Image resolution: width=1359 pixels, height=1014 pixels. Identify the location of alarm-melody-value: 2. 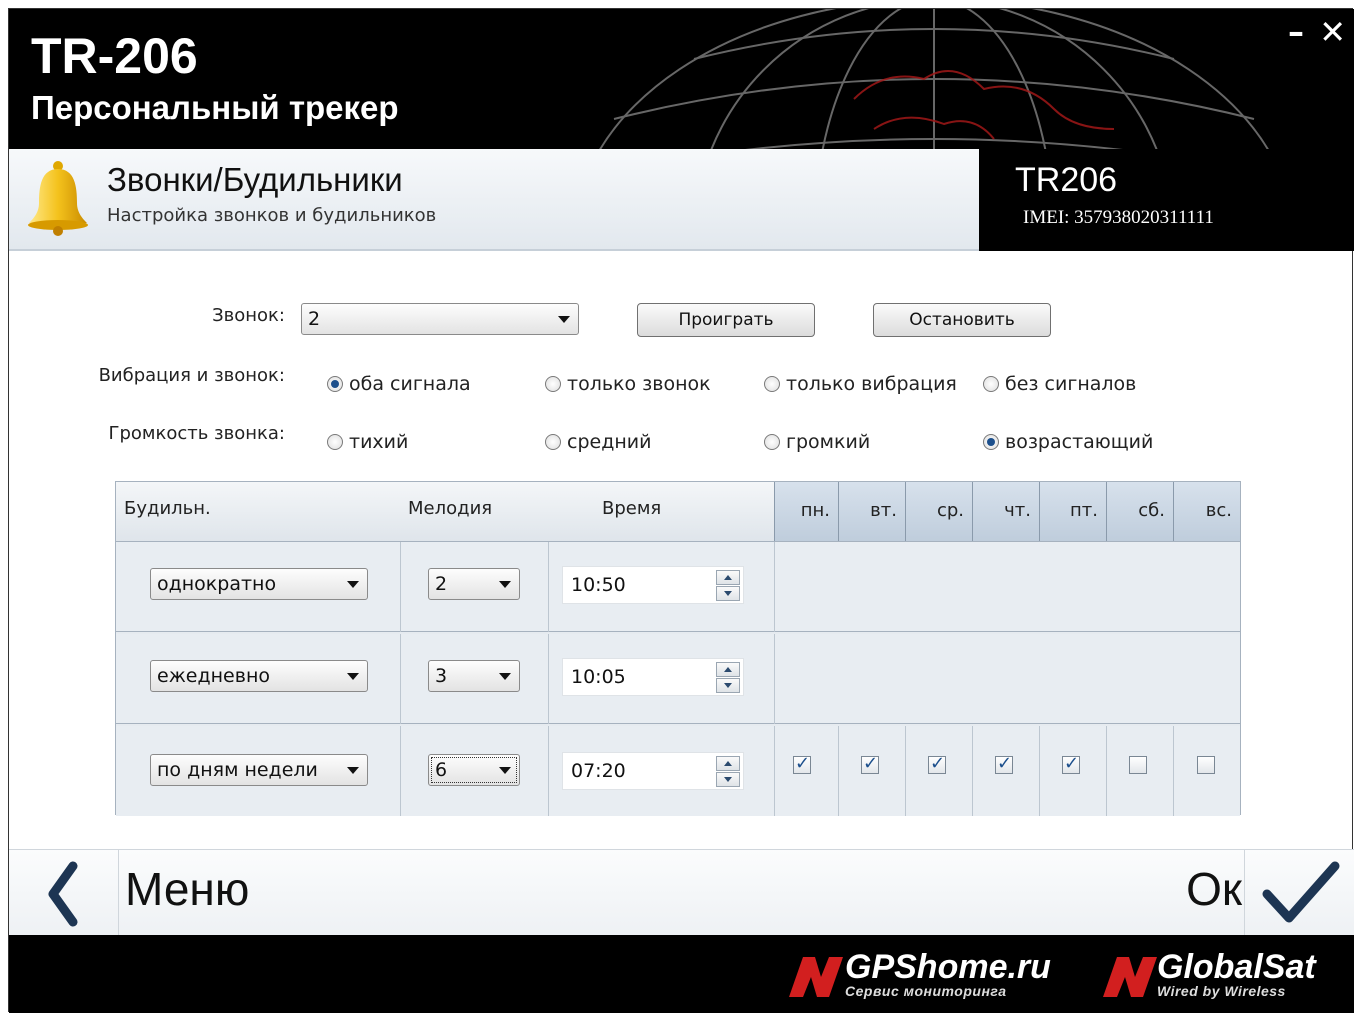
(441, 584).